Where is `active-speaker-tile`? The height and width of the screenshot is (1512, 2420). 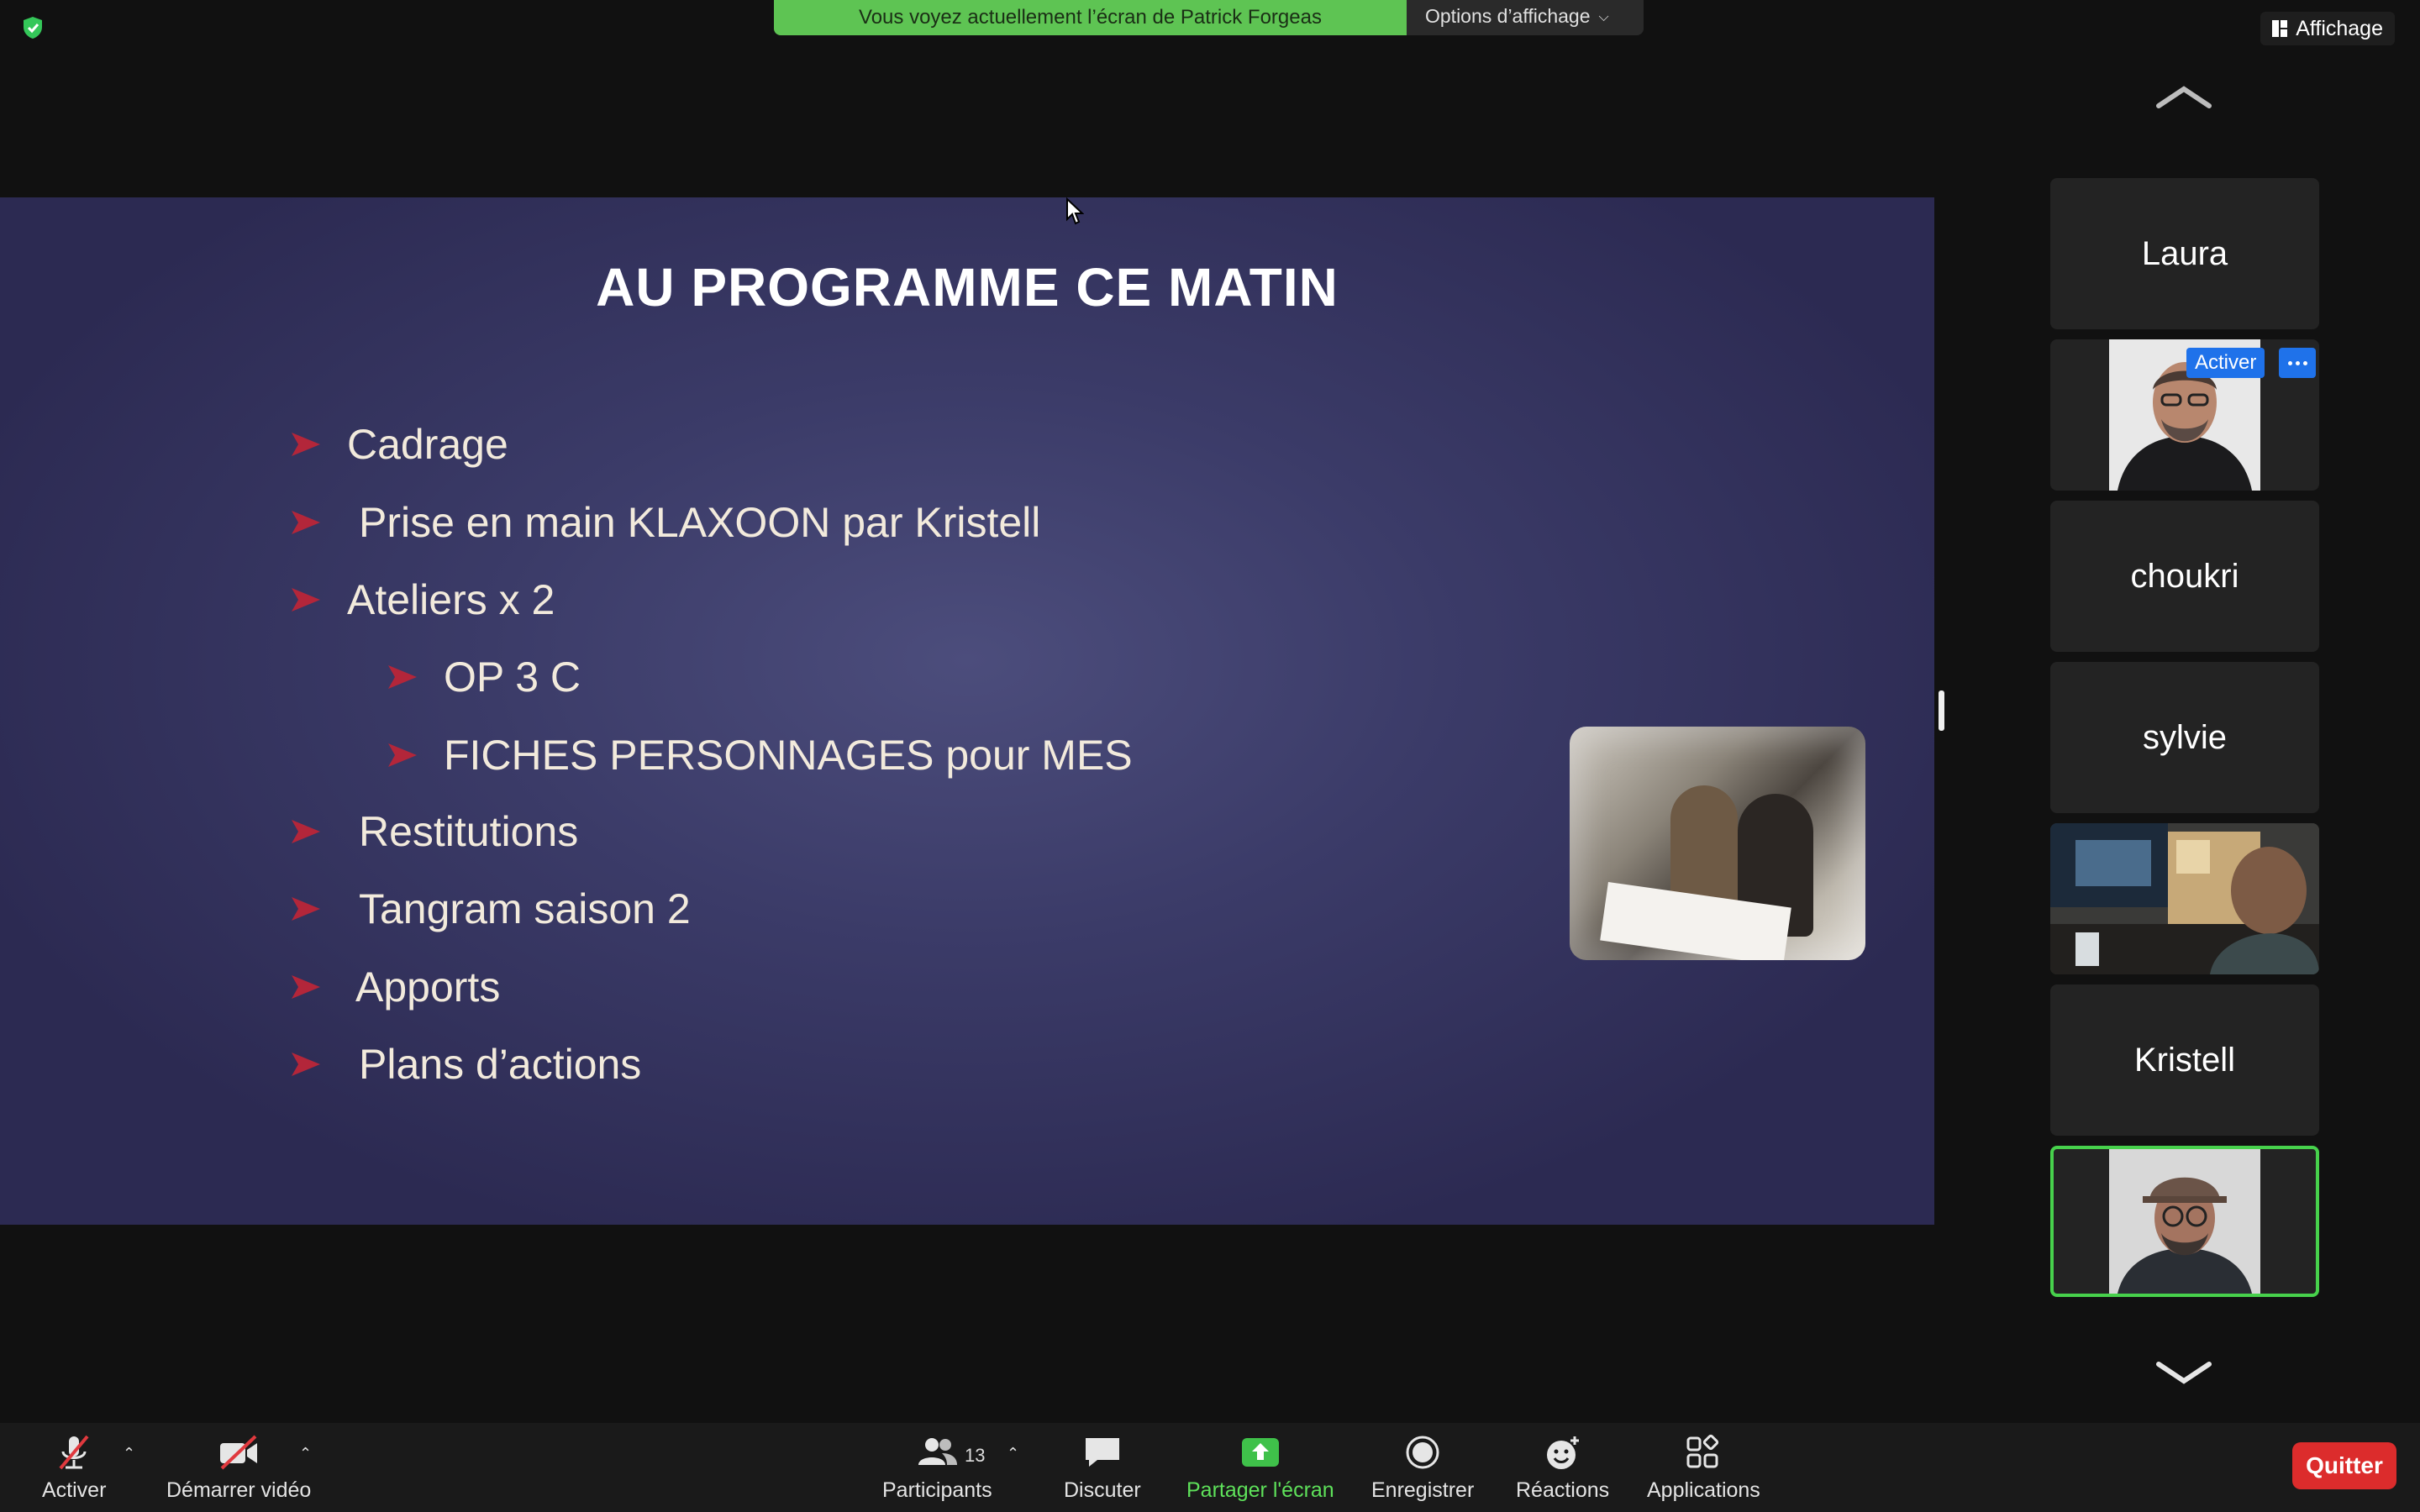 active-speaker-tile is located at coordinates (2184, 1221).